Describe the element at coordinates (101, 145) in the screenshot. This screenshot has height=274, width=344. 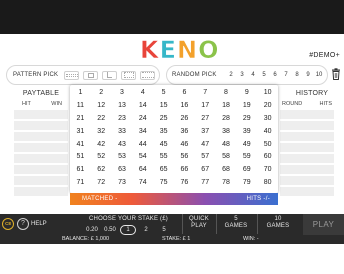
I see `number-cell: 42` at that location.